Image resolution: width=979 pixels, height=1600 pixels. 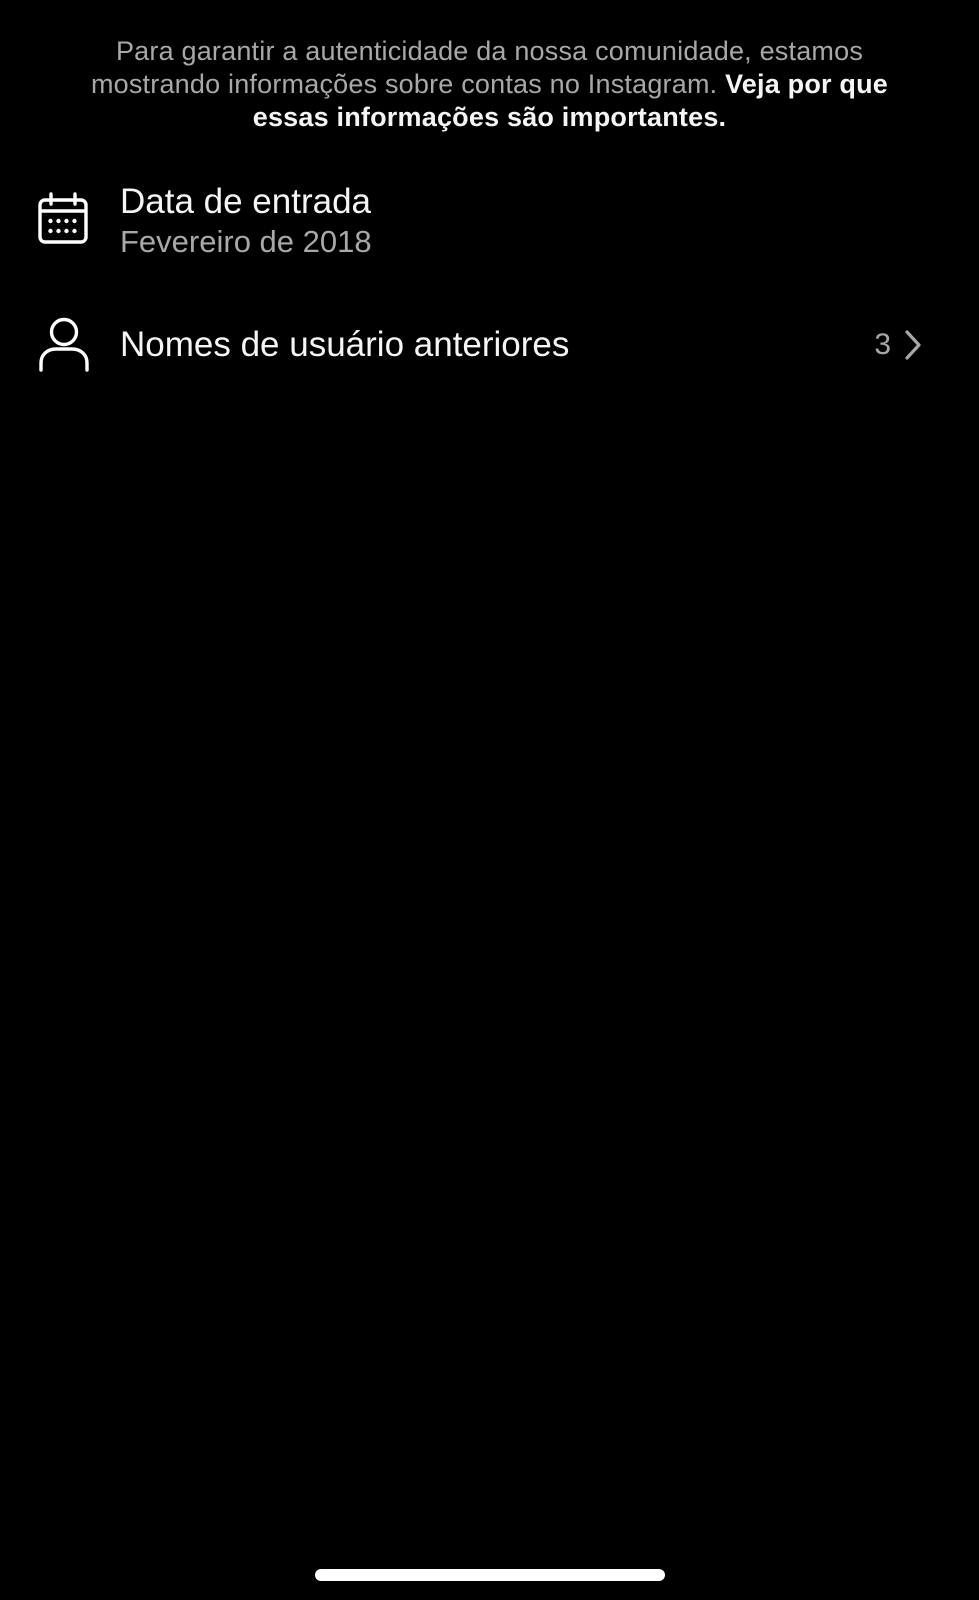 I want to click on join-date-row: Data de entrada Fevereiro de 2018, so click(x=489, y=225).